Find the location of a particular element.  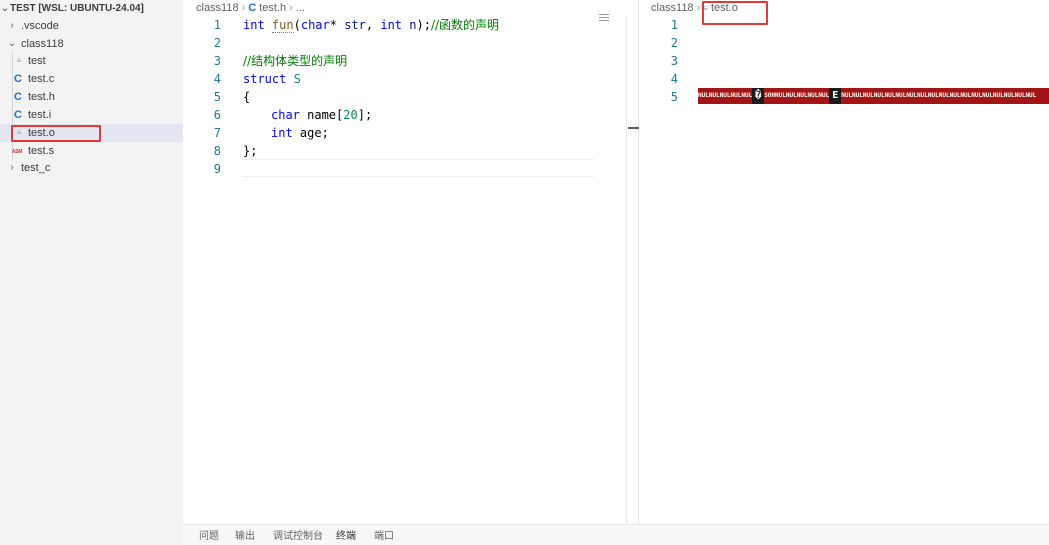

control-char-glyph: E is located at coordinates (835, 96).